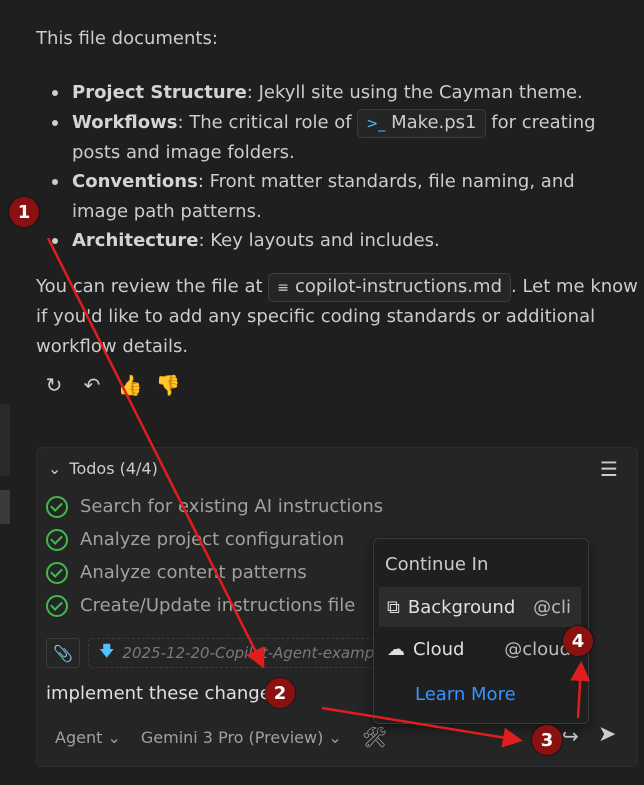 Image resolution: width=644 pixels, height=785 pixels. What do you see at coordinates (547, 740) in the screenshot?
I see `marker-3: 3` at bounding box center [547, 740].